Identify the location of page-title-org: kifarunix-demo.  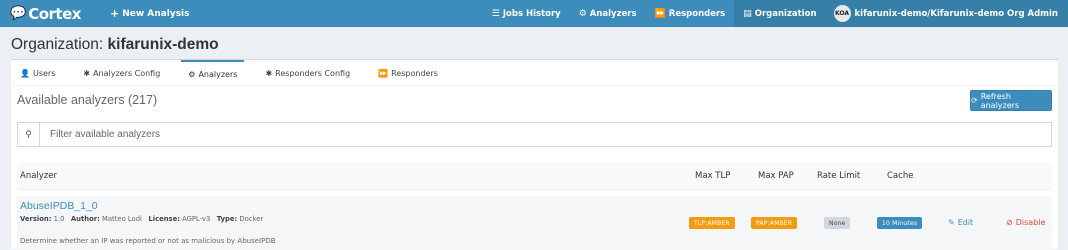
(163, 44).